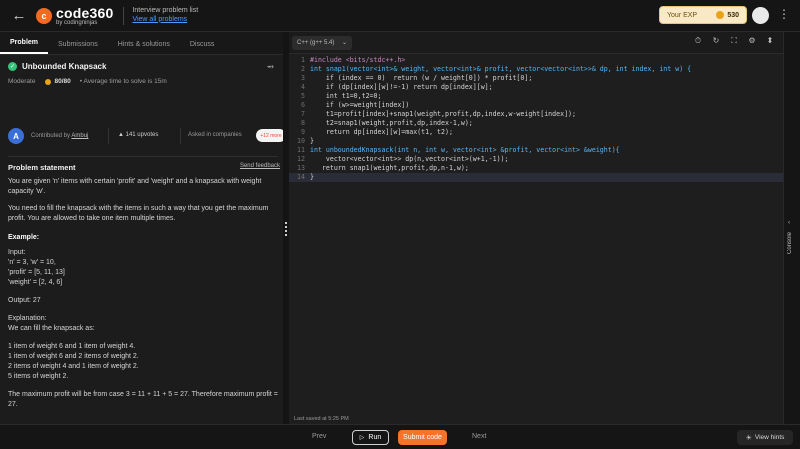 This screenshot has height=449, width=800. I want to click on line-number: 14, so click(301, 177).